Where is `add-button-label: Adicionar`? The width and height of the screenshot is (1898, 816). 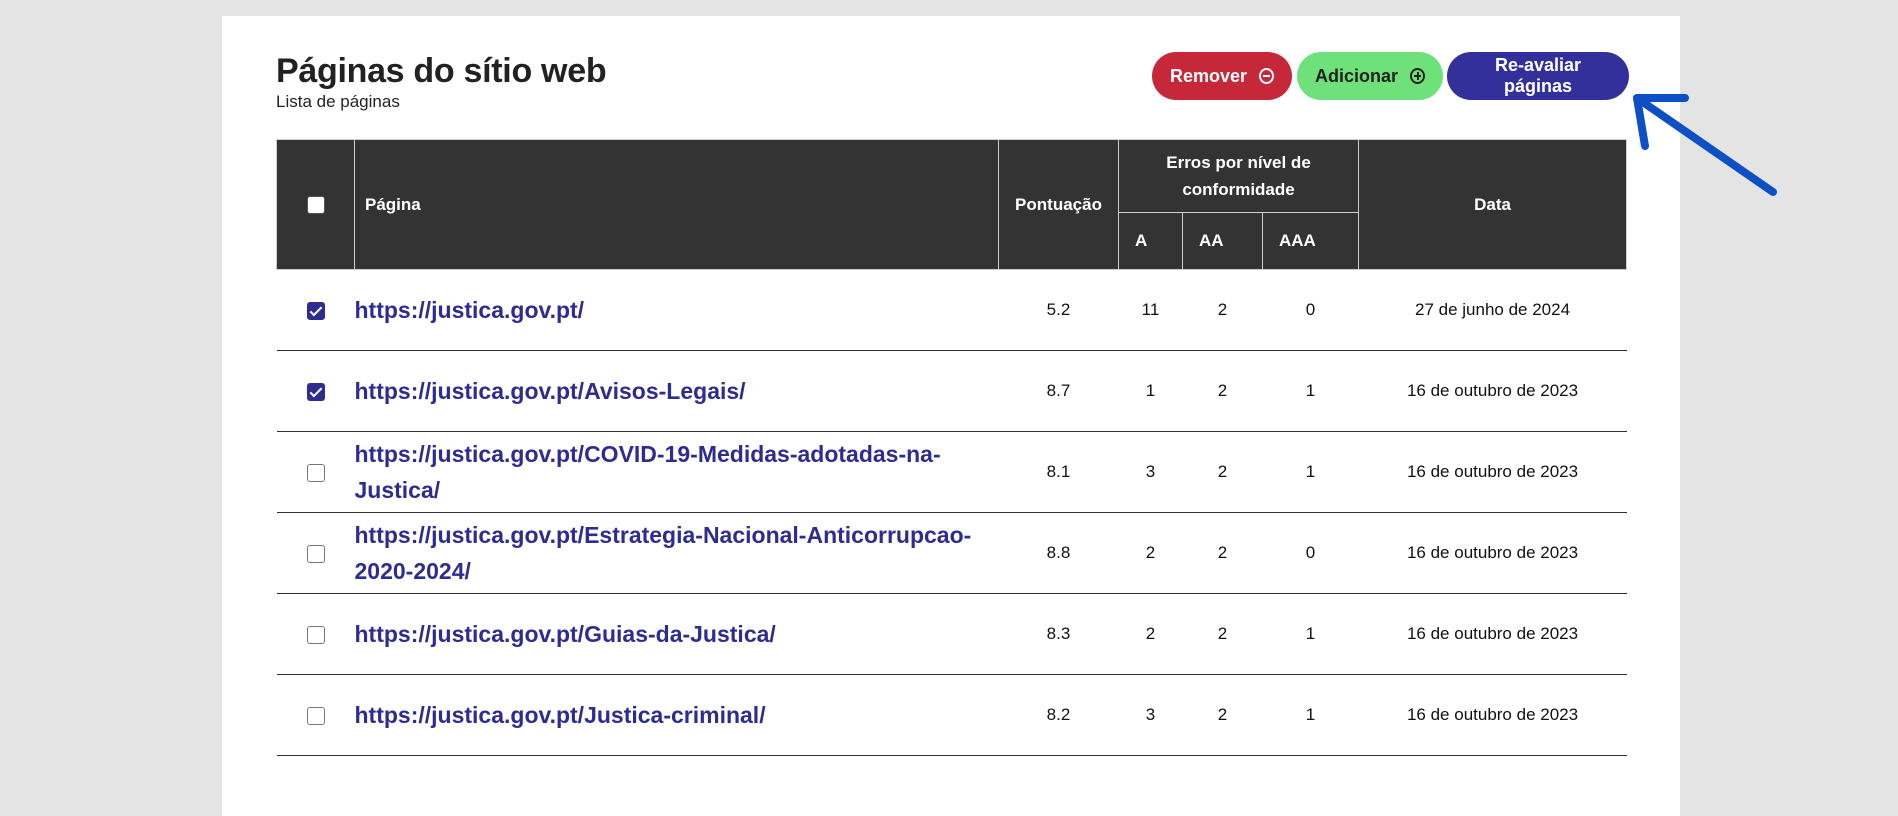 add-button-label: Adicionar is located at coordinates (1357, 75).